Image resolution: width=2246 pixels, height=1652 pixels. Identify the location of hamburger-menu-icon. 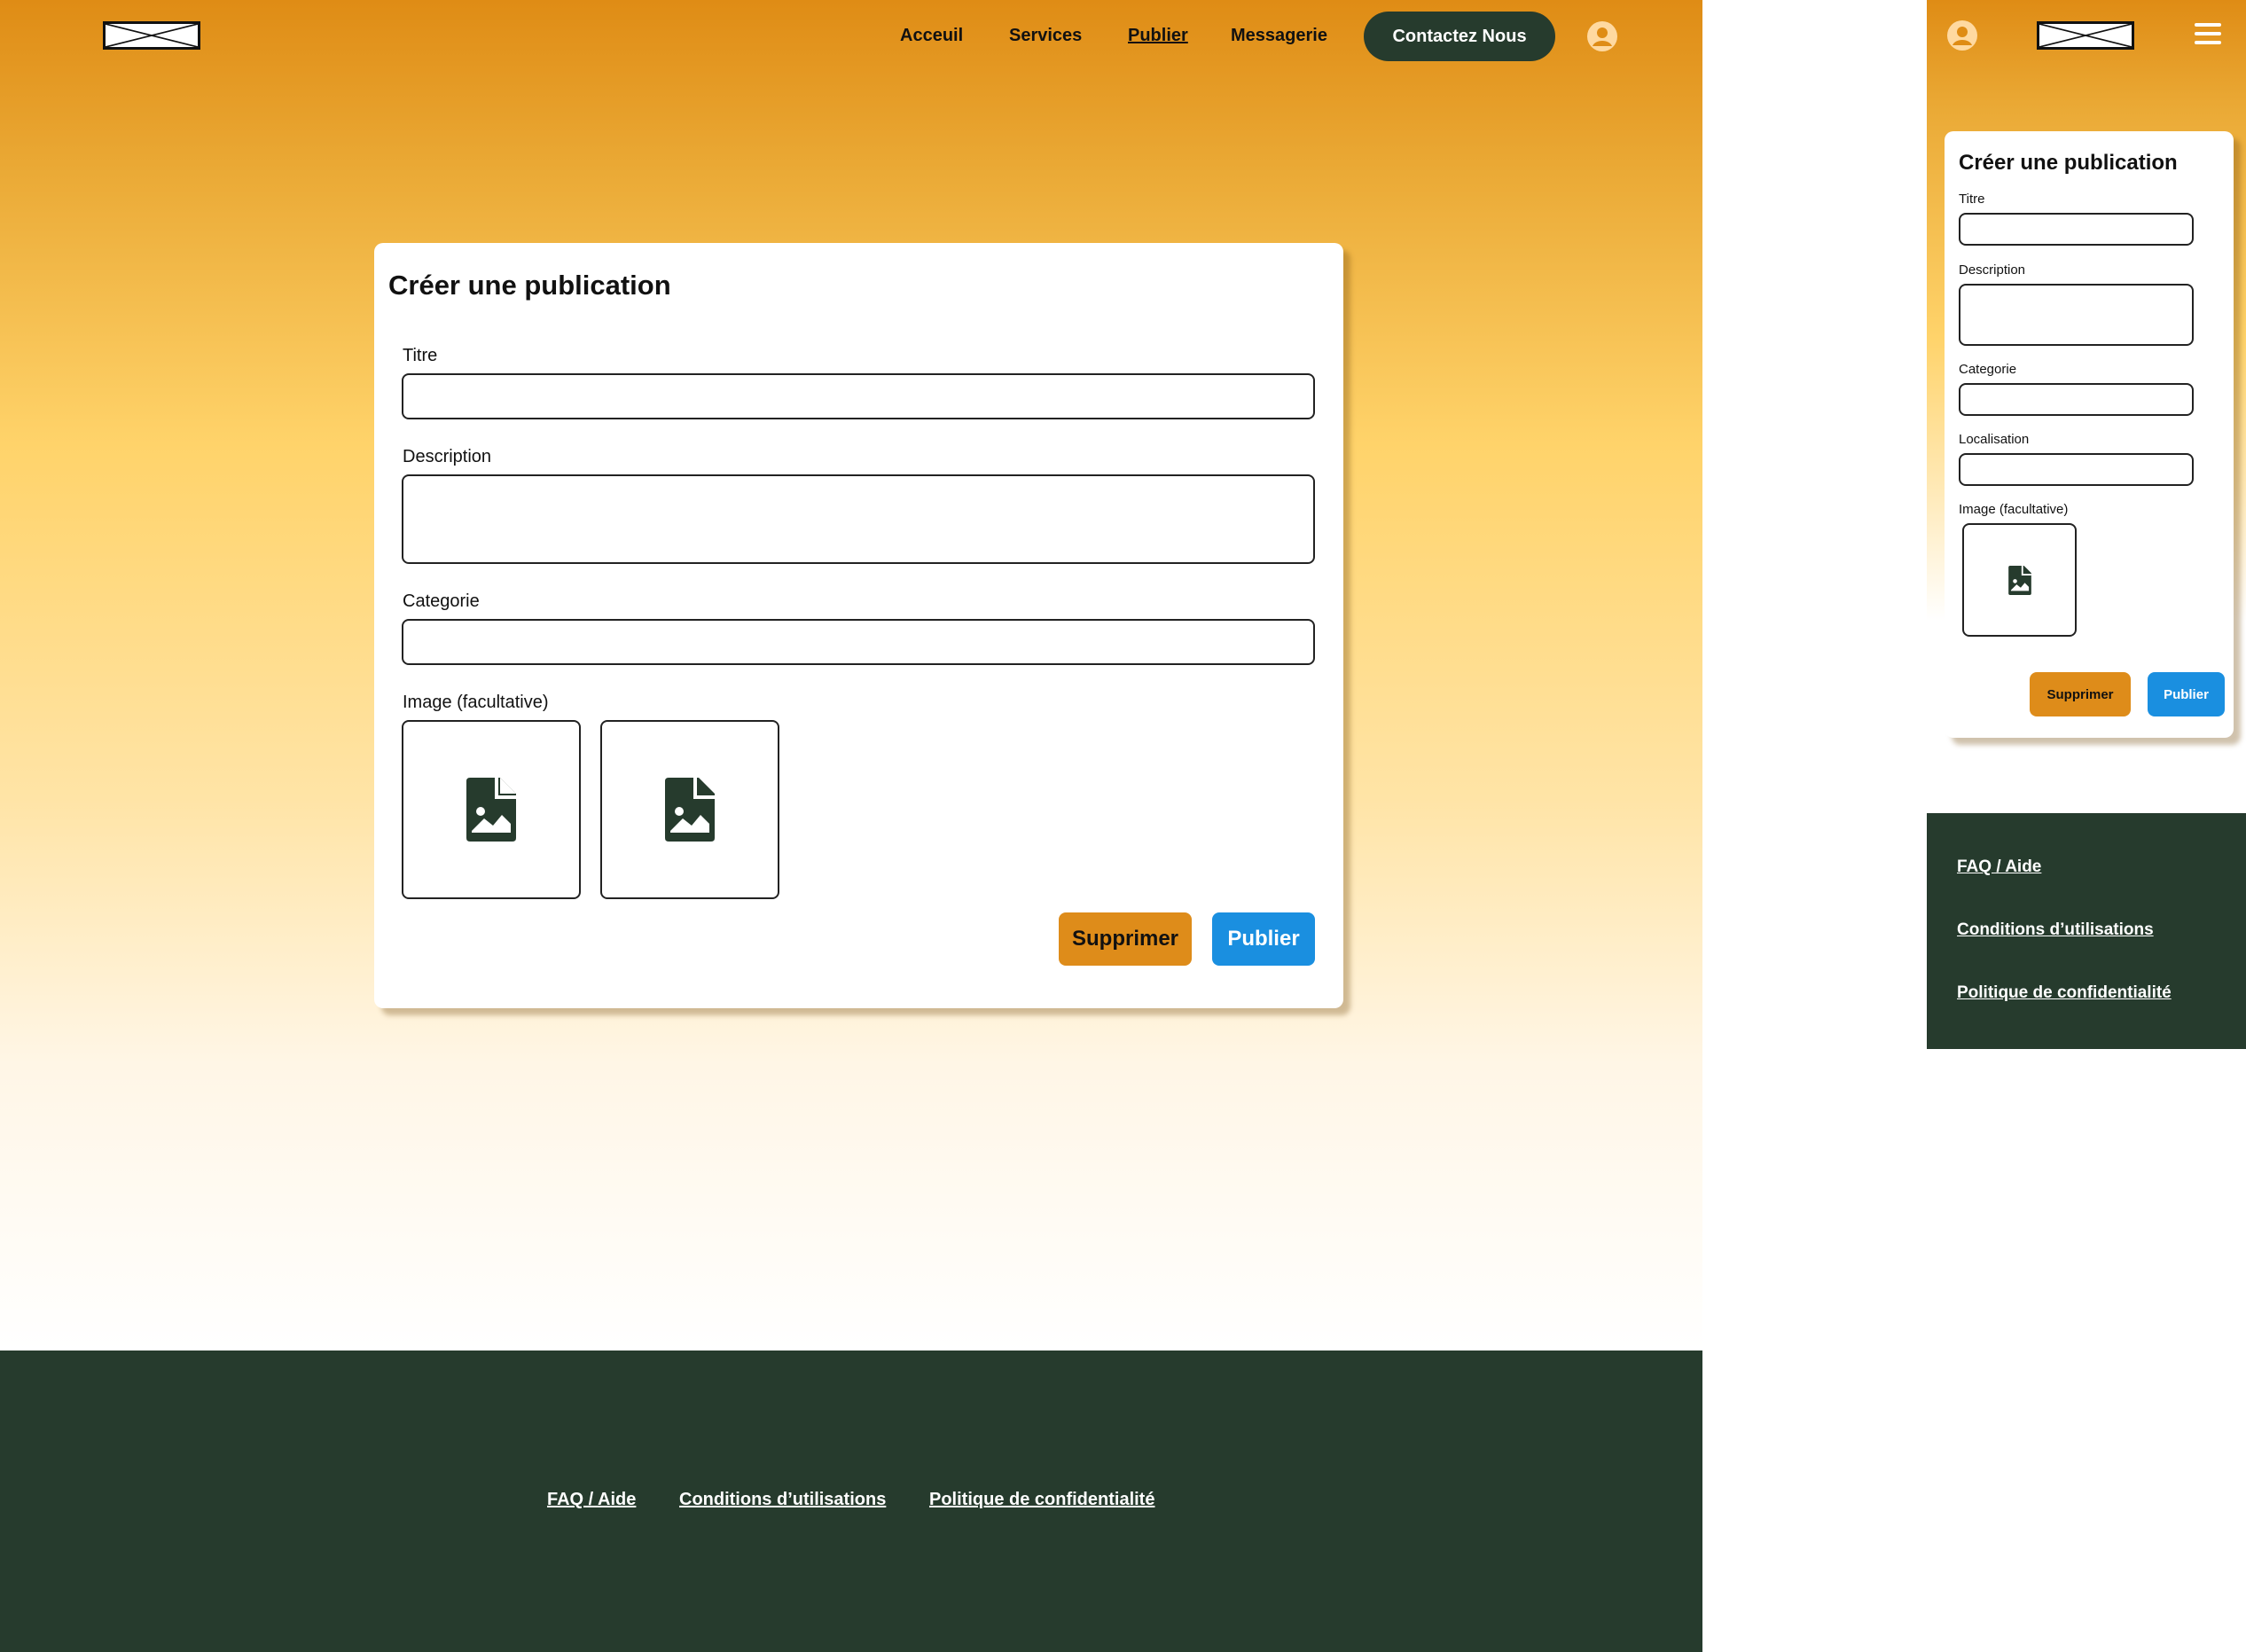
(2208, 36).